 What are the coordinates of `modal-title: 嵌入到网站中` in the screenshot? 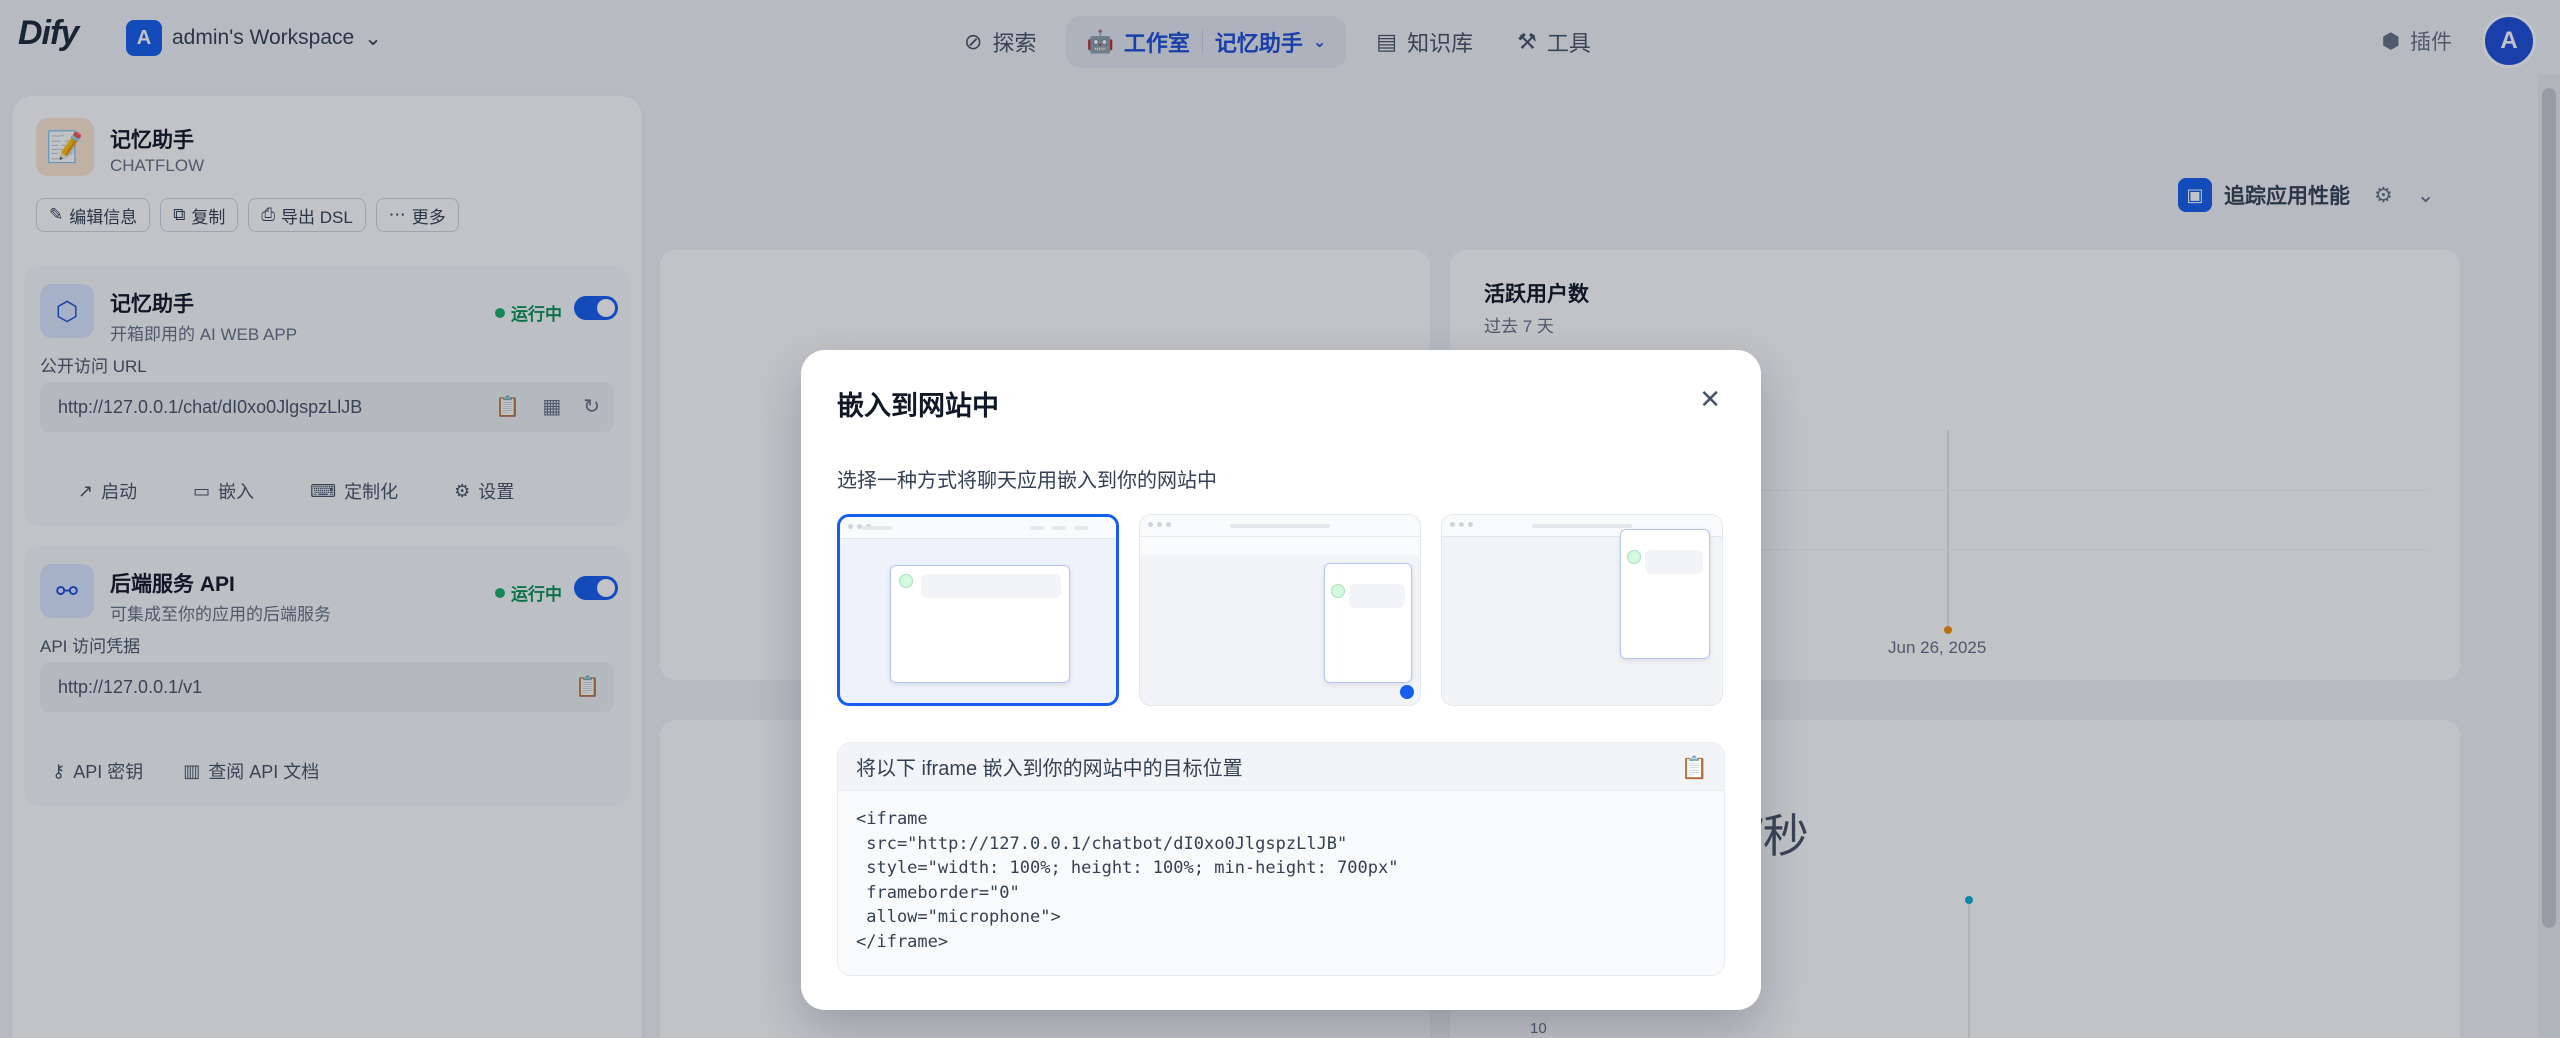 It's located at (918, 406).